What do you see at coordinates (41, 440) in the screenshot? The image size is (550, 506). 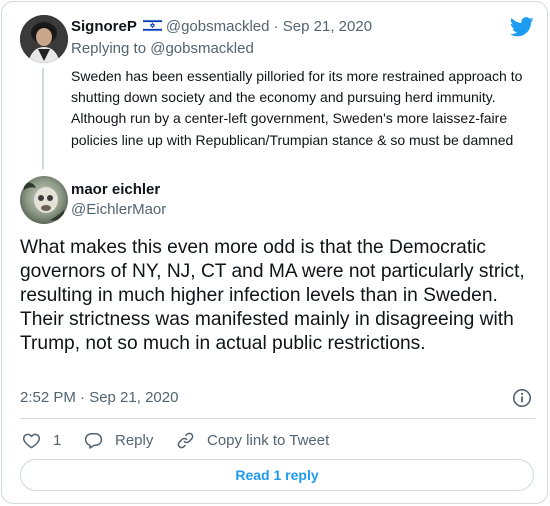 I see `like-button: 1` at bounding box center [41, 440].